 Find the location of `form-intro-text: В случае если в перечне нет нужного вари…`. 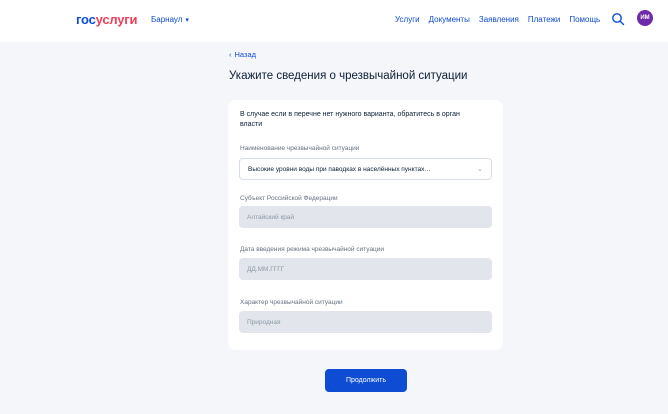

form-intro-text: В случае если в перечне нет нужного вари… is located at coordinates (350, 119).